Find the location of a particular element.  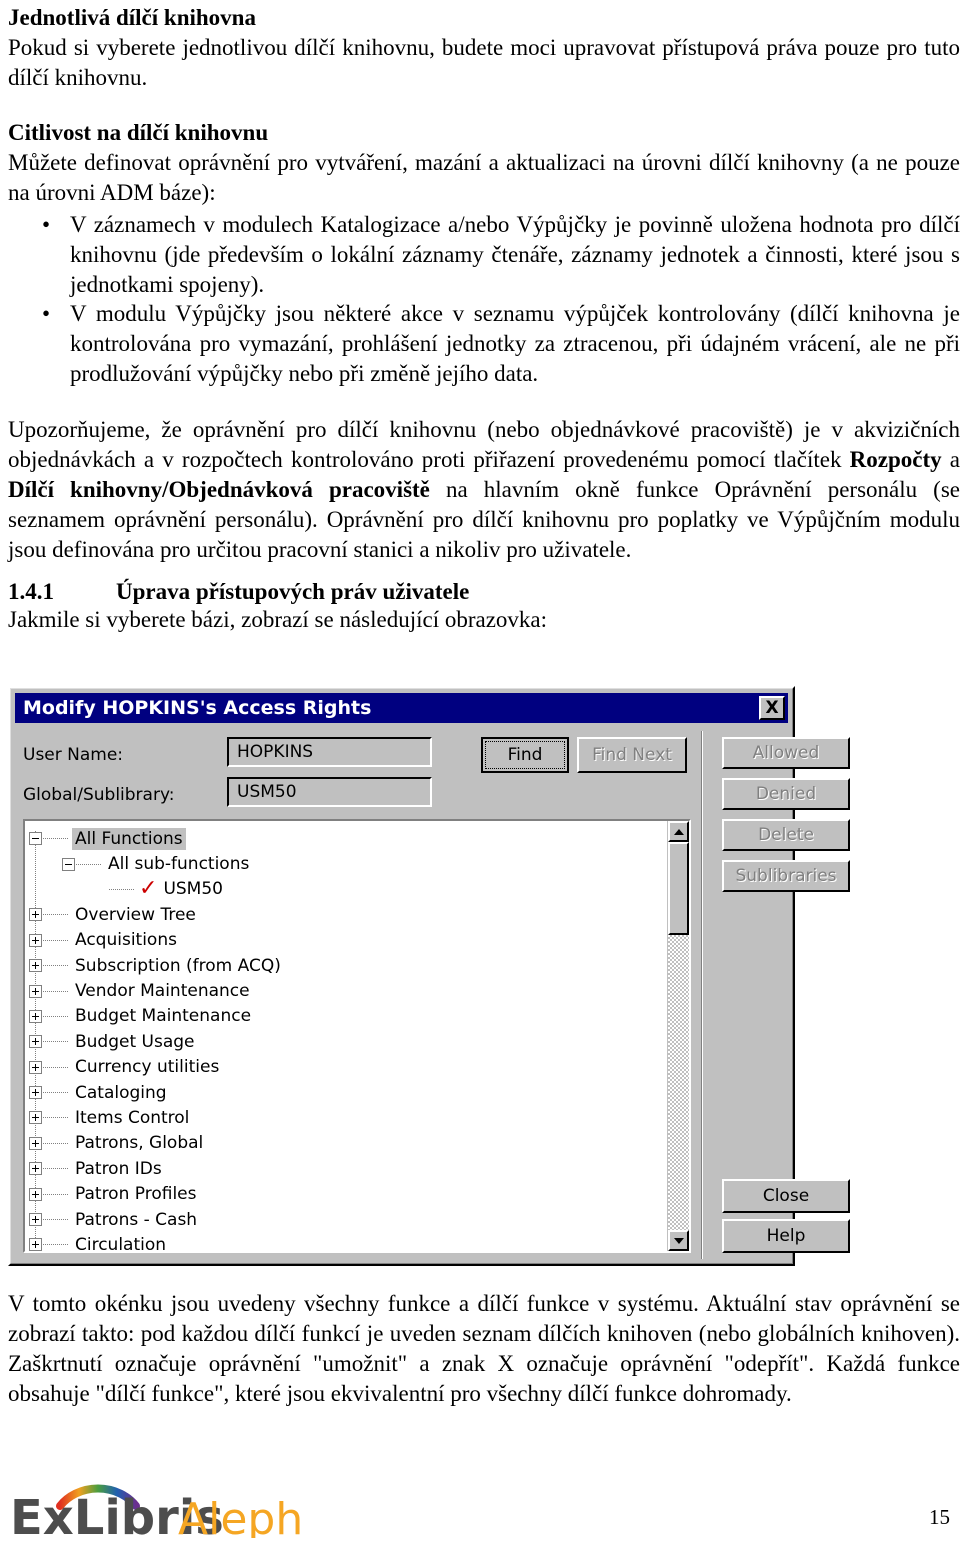

close-button: Close is located at coordinates (786, 1196).